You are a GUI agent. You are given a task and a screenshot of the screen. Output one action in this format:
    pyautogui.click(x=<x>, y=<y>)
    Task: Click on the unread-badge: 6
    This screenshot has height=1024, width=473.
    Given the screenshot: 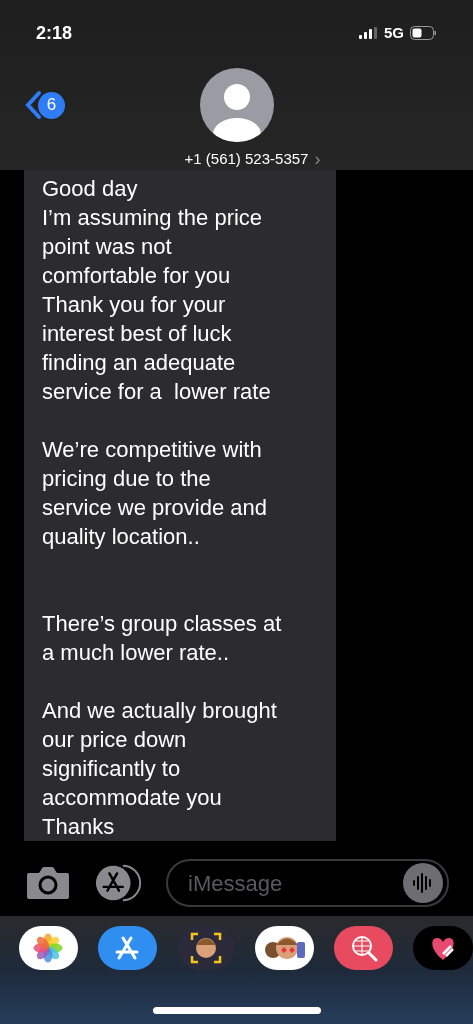 What is the action you would take?
    pyautogui.click(x=51, y=105)
    